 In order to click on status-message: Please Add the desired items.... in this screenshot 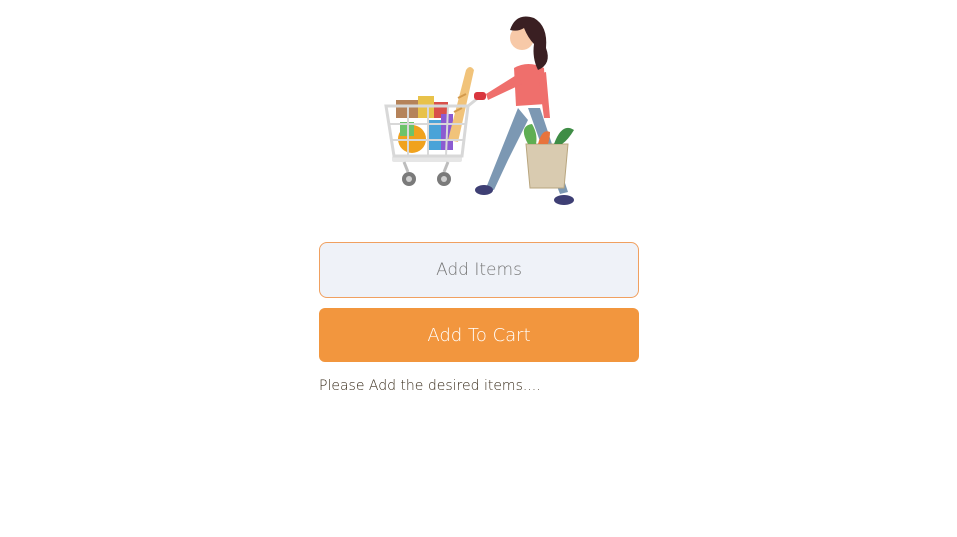, I will do `click(430, 386)`.